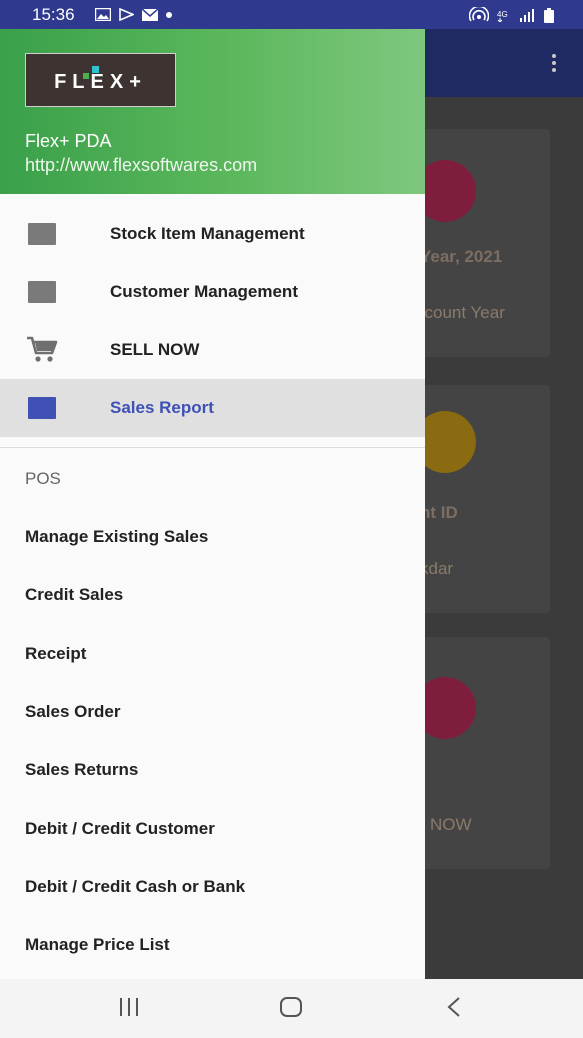 The height and width of the screenshot is (1038, 583). I want to click on bg-card-3-label: NOW, so click(451, 824).